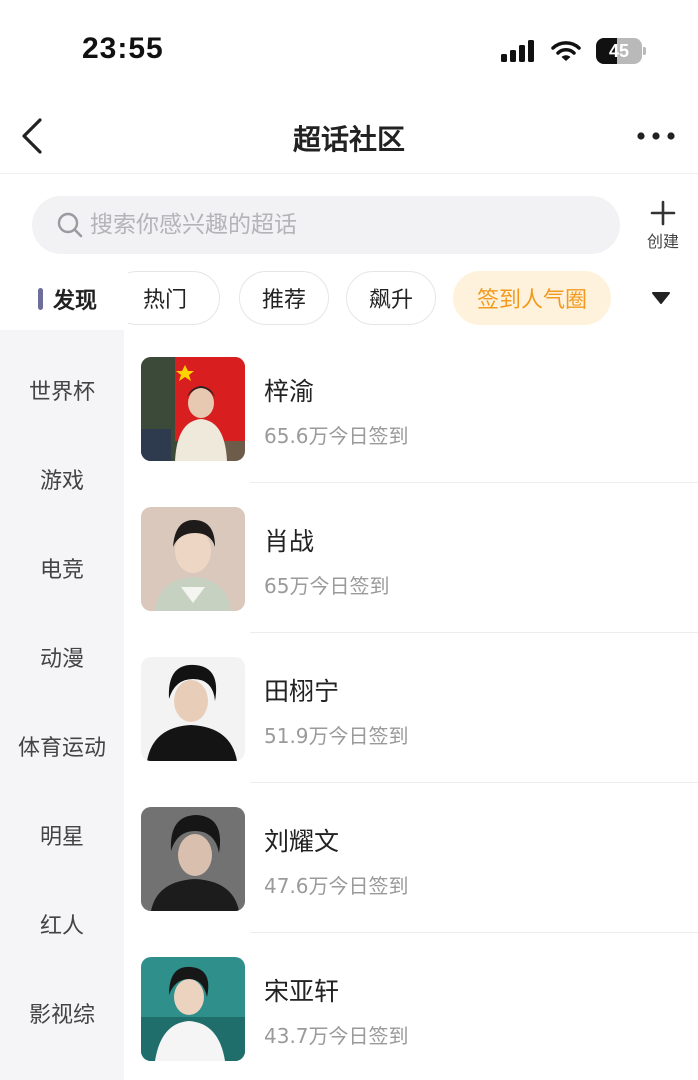 The height and width of the screenshot is (1080, 698). What do you see at coordinates (289, 541) in the screenshot?
I see `topic-name: 肖战` at bounding box center [289, 541].